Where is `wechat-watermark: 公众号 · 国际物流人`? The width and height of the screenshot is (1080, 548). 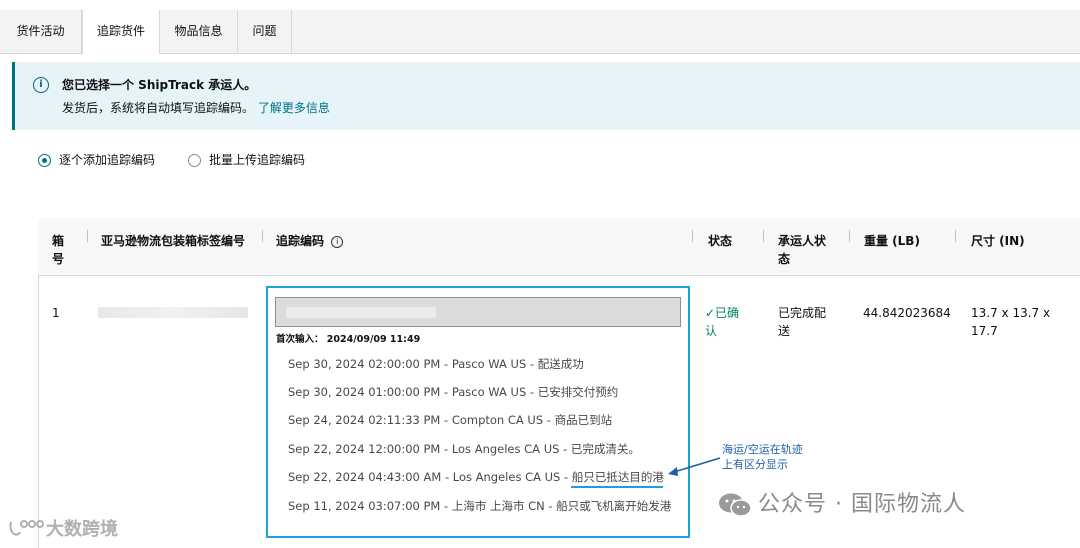 wechat-watermark: 公众号 · 国际物流人 is located at coordinates (842, 502).